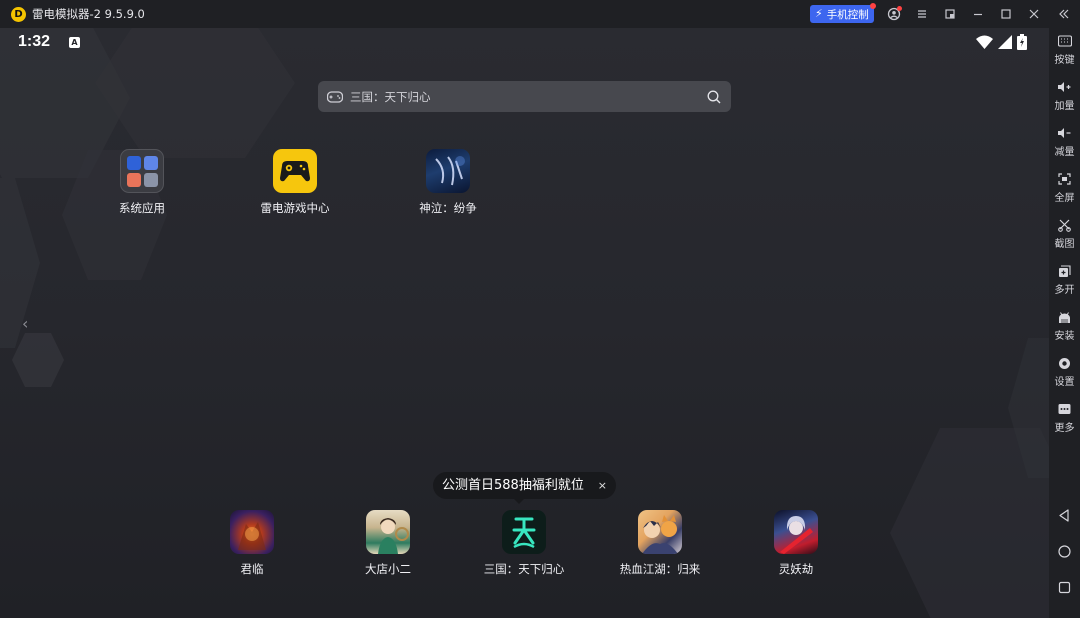 The width and height of the screenshot is (1080, 618). I want to click on dock-app-sanguo: 三国：天下归心, so click(524, 543).